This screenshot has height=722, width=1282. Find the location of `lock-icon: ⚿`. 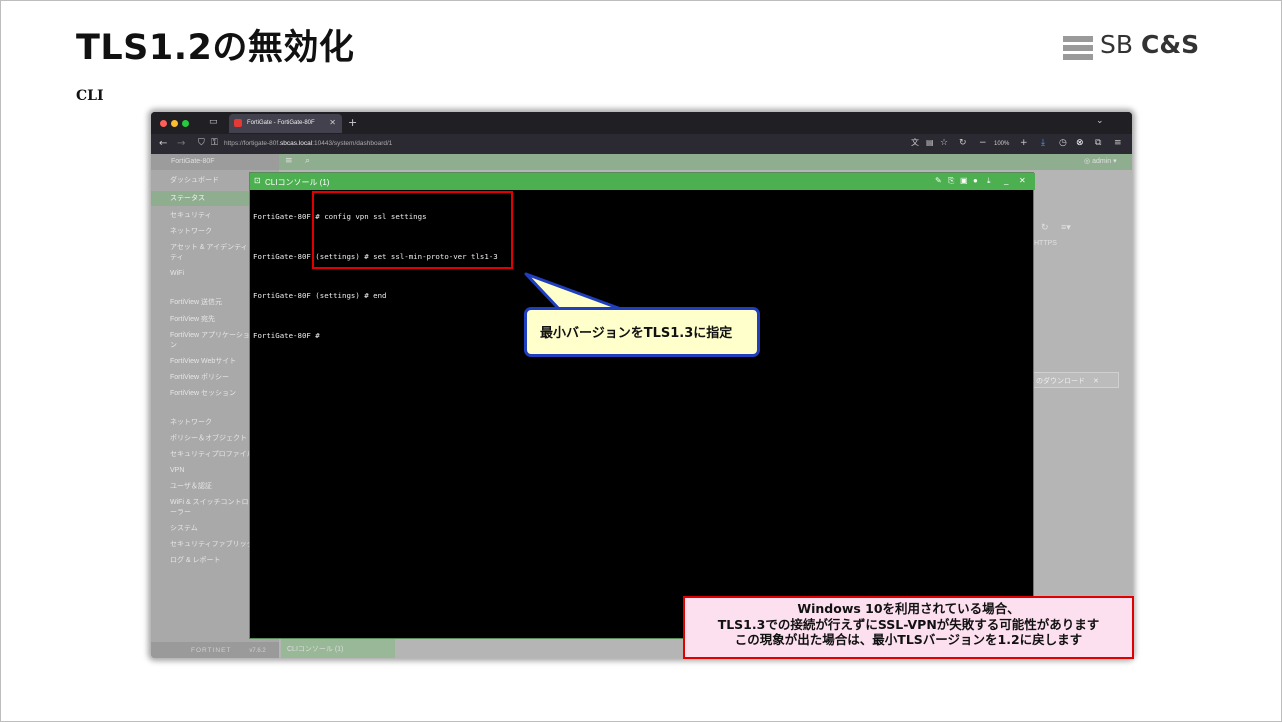

lock-icon: ⚿ is located at coordinates (214, 143).